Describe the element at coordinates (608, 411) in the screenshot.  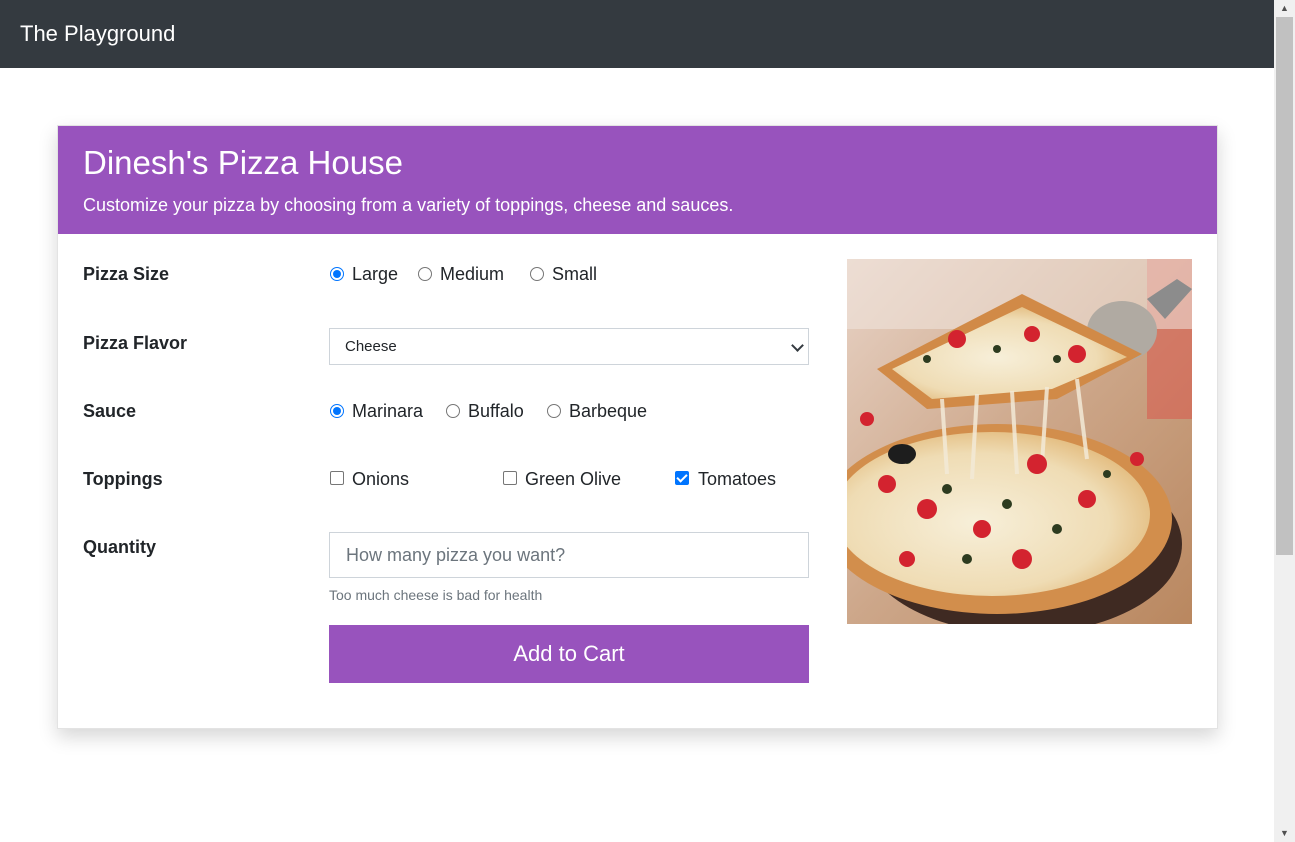
I see `sauce-barbeque-label: Barbeque` at that location.